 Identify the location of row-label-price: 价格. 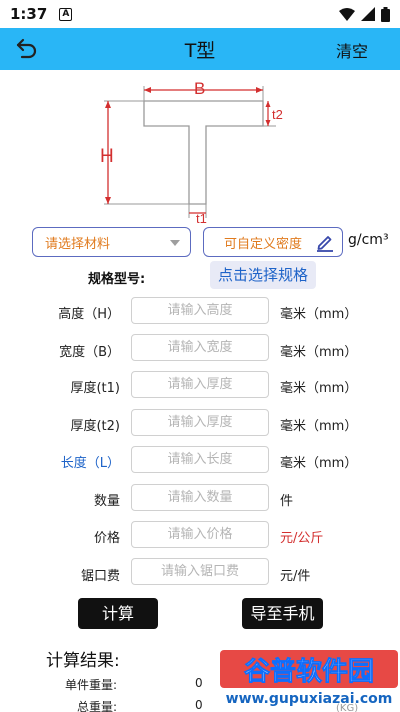
(106, 538).